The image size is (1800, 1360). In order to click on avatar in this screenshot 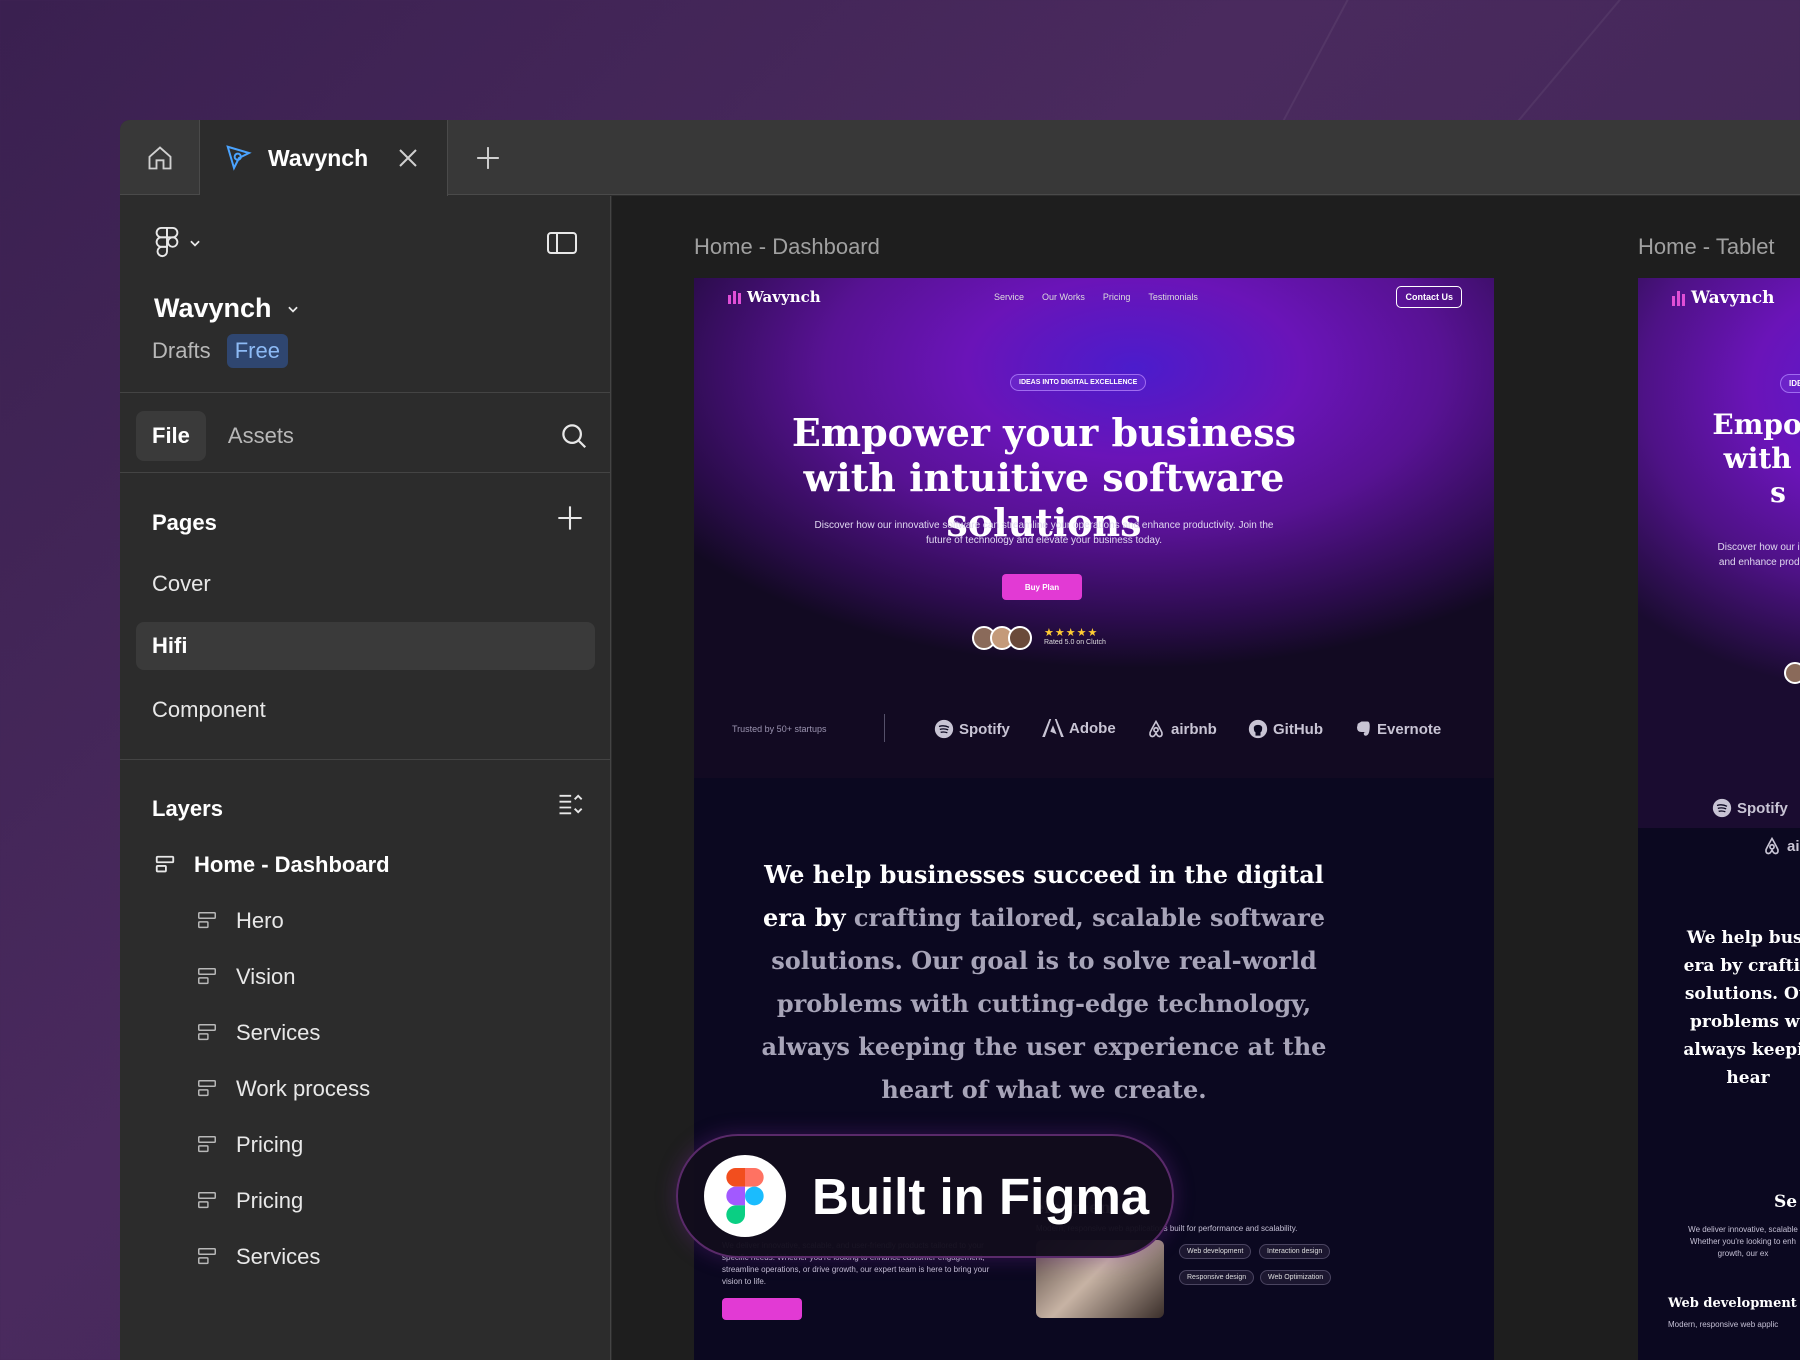, I will do `click(1020, 638)`.